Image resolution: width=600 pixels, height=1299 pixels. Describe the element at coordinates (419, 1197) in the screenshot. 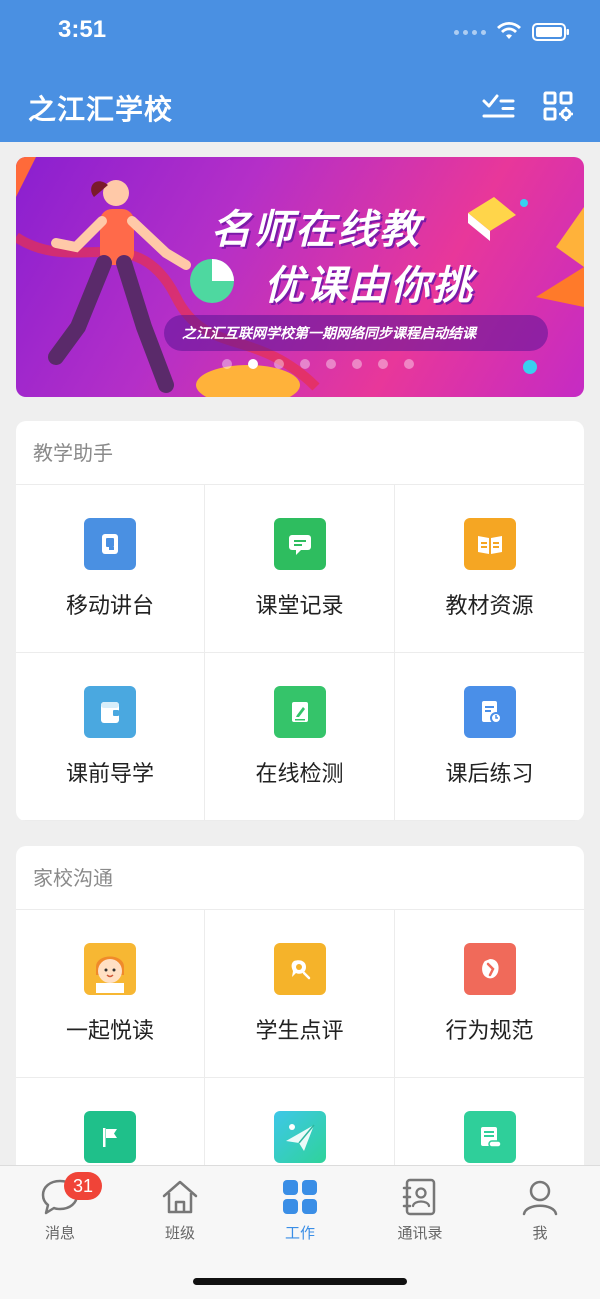

I see `contacts-book-icon` at that location.